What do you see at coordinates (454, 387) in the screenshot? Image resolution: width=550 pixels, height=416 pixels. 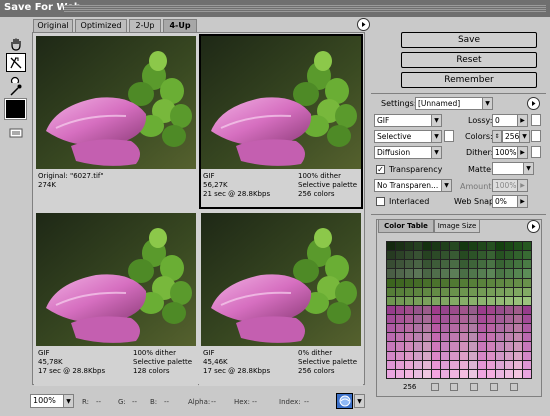 I see `web-shift-icon` at bounding box center [454, 387].